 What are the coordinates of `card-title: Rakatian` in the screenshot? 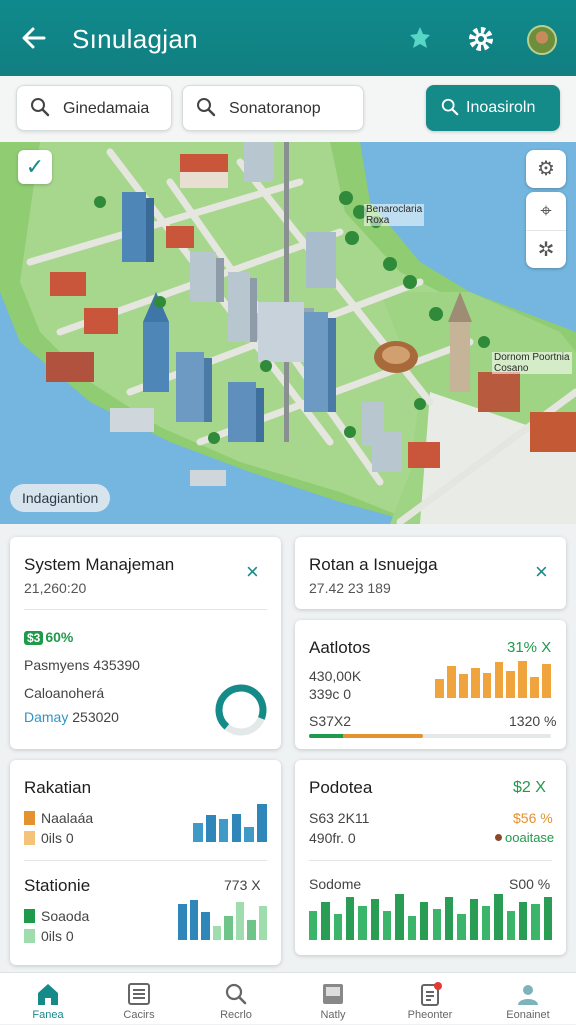 It's located at (58, 787).